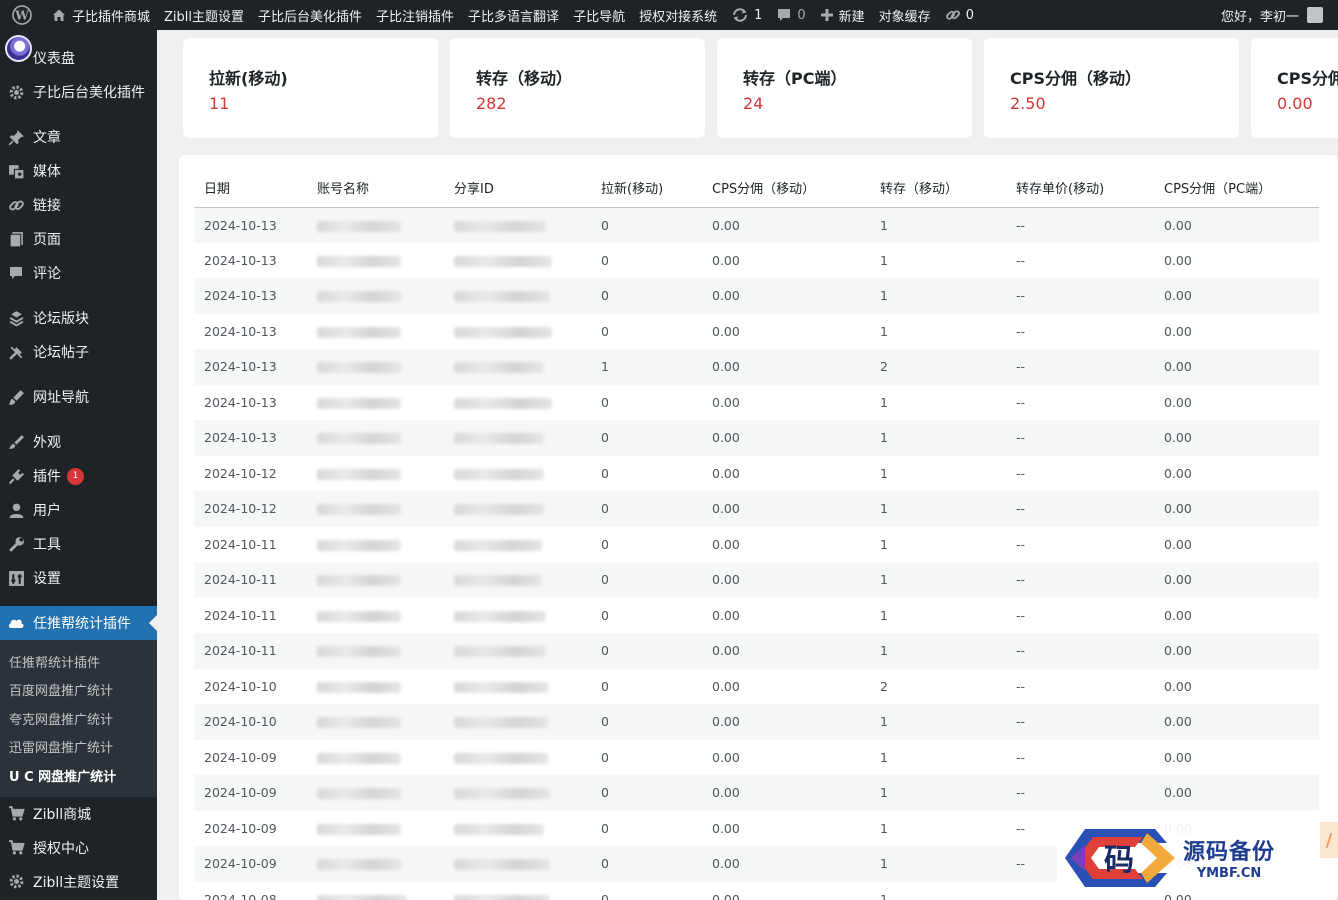 The image size is (1338, 900). Describe the element at coordinates (1080, 188) in the screenshot. I see `column-header-save-price: 转存单价(移动)` at that location.